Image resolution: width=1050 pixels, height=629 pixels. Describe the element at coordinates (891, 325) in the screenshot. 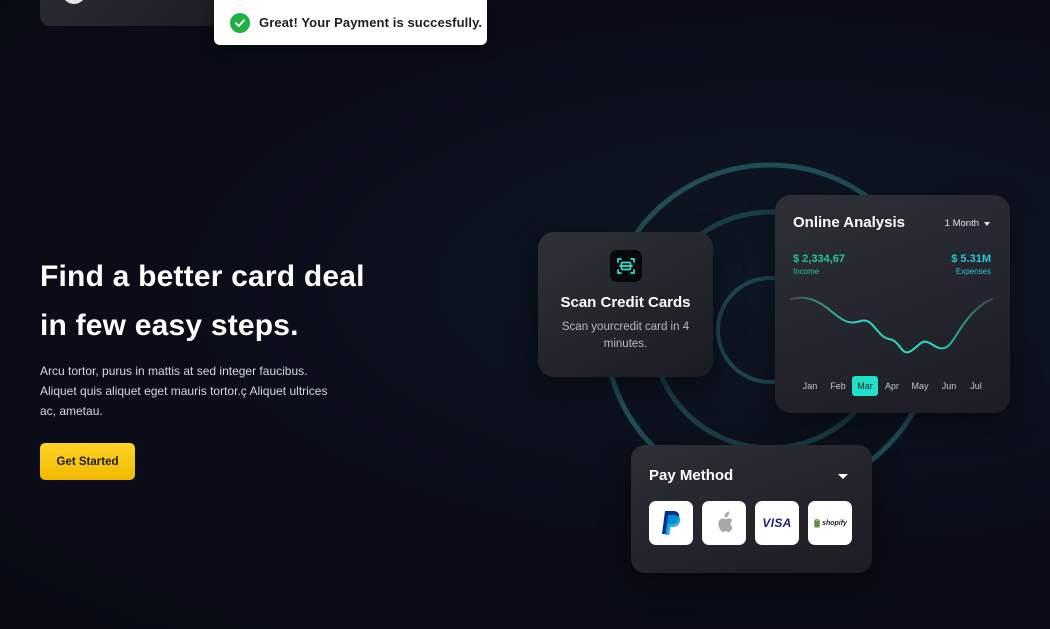

I see `analysis-line-chart` at that location.